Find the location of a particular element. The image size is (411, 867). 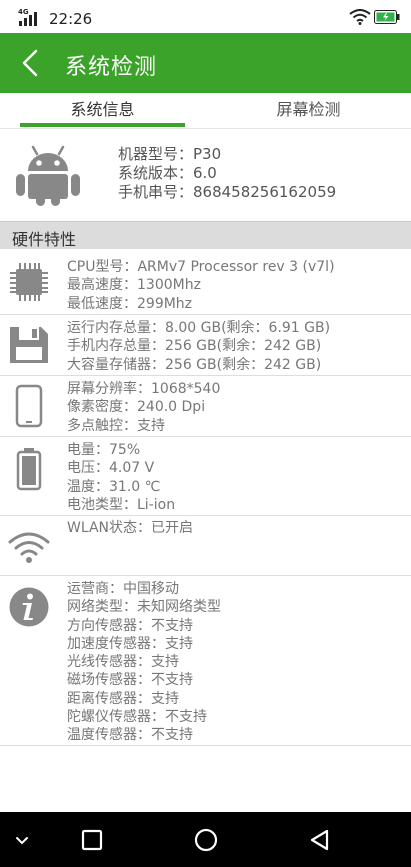

info-line: 屏幕分辨率：1068*540 is located at coordinates (144, 389).